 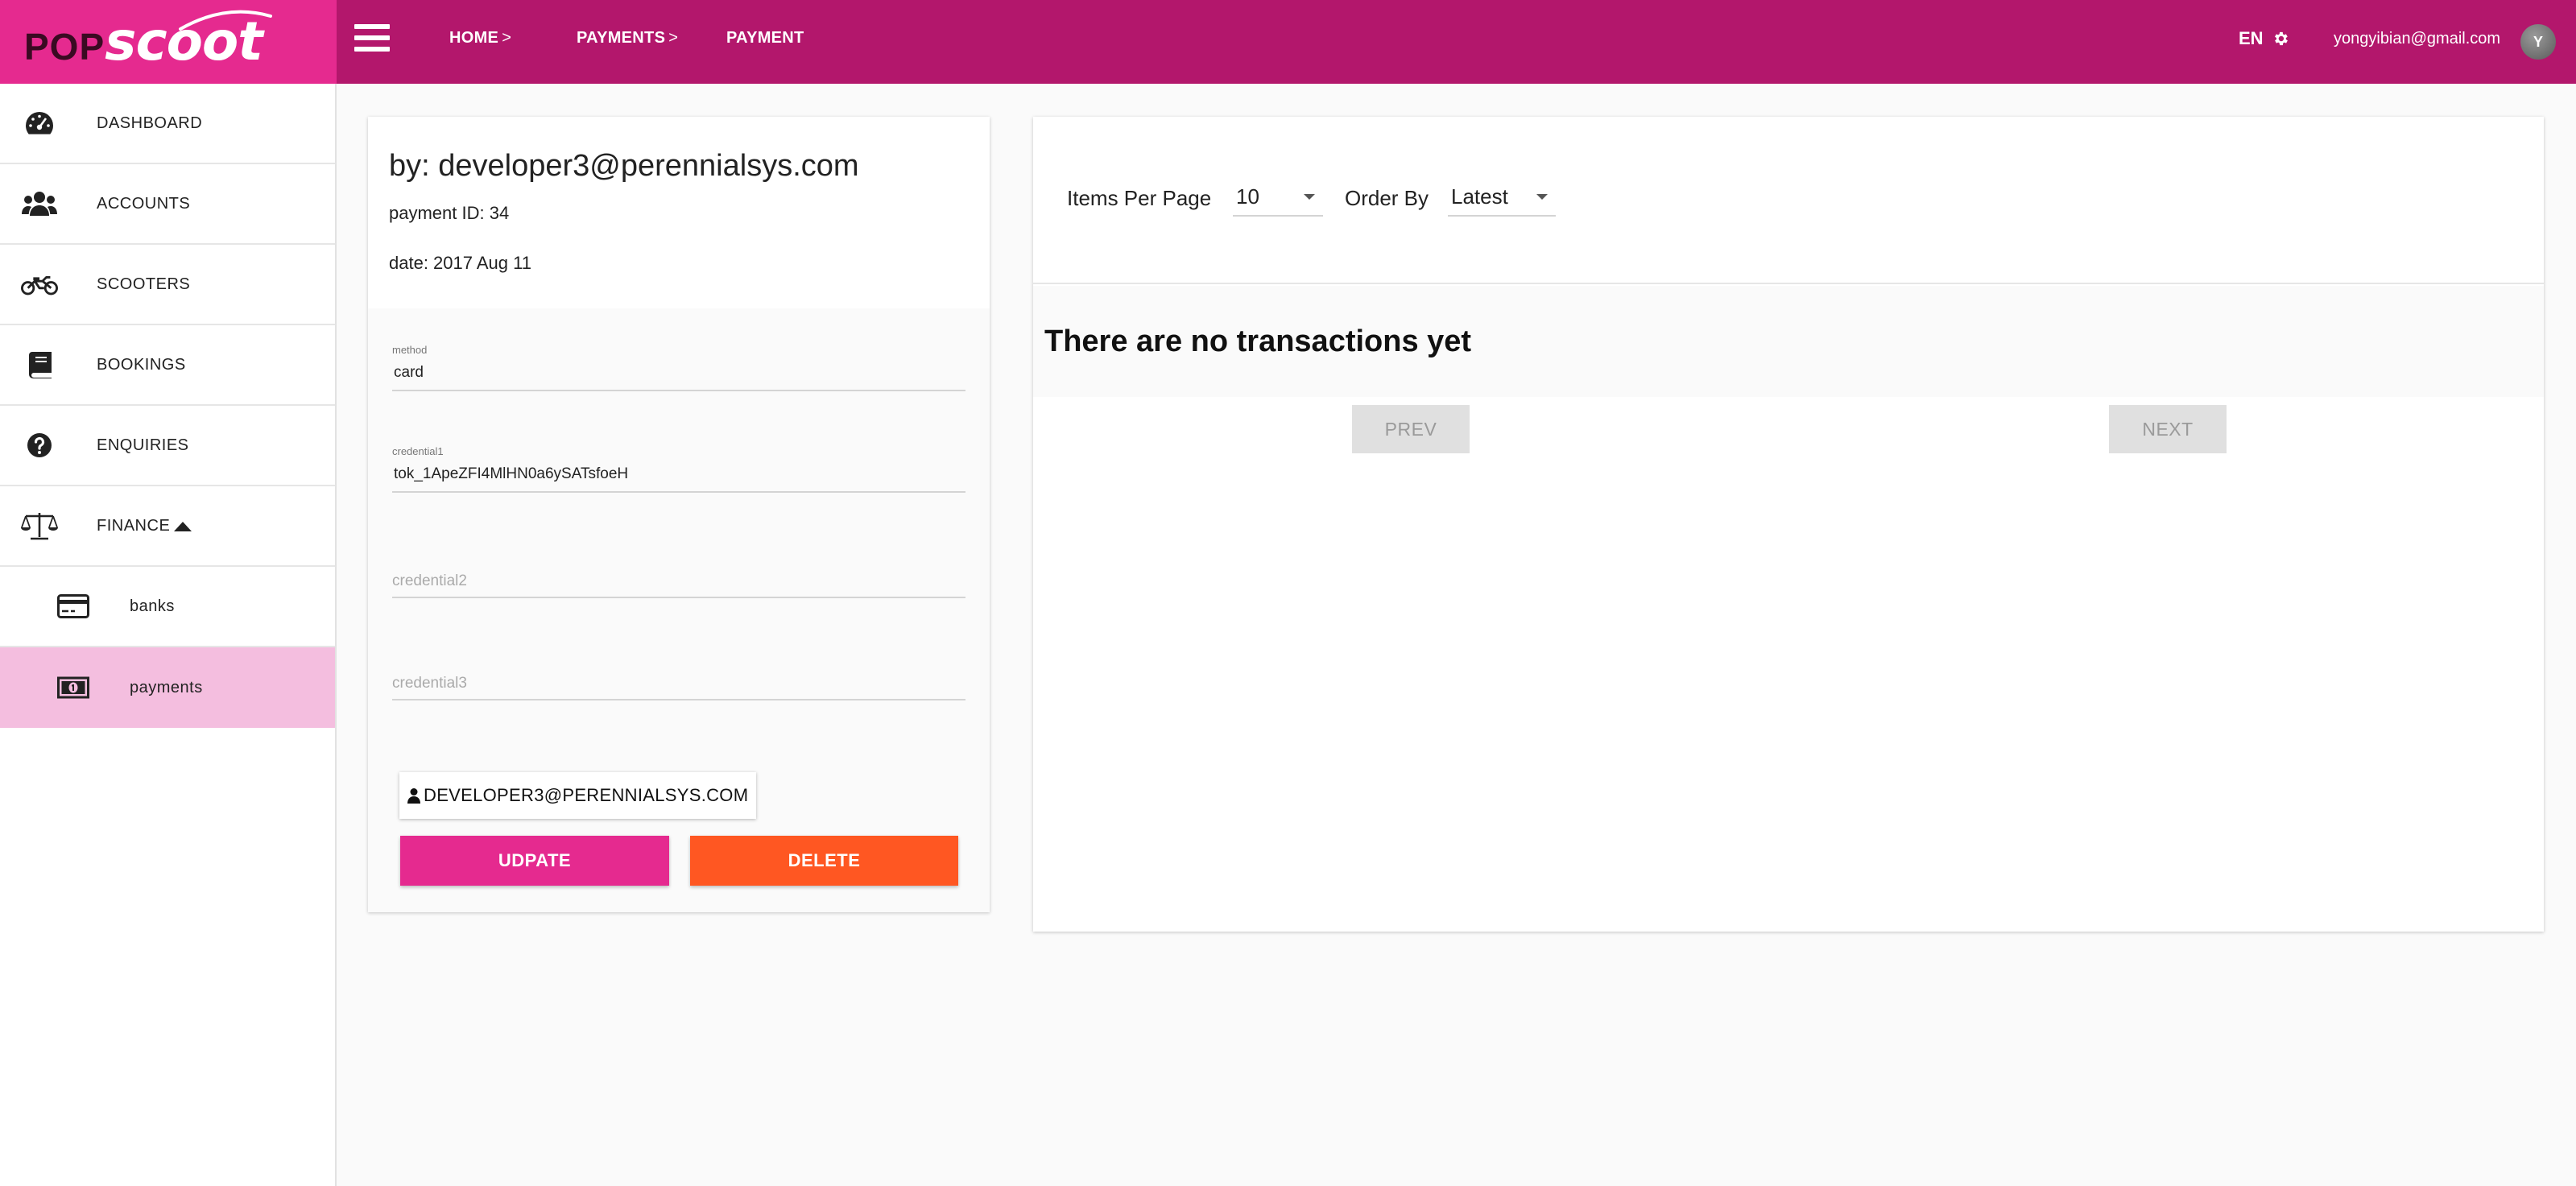 I want to click on order-by-select: Latest, so click(x=1502, y=198).